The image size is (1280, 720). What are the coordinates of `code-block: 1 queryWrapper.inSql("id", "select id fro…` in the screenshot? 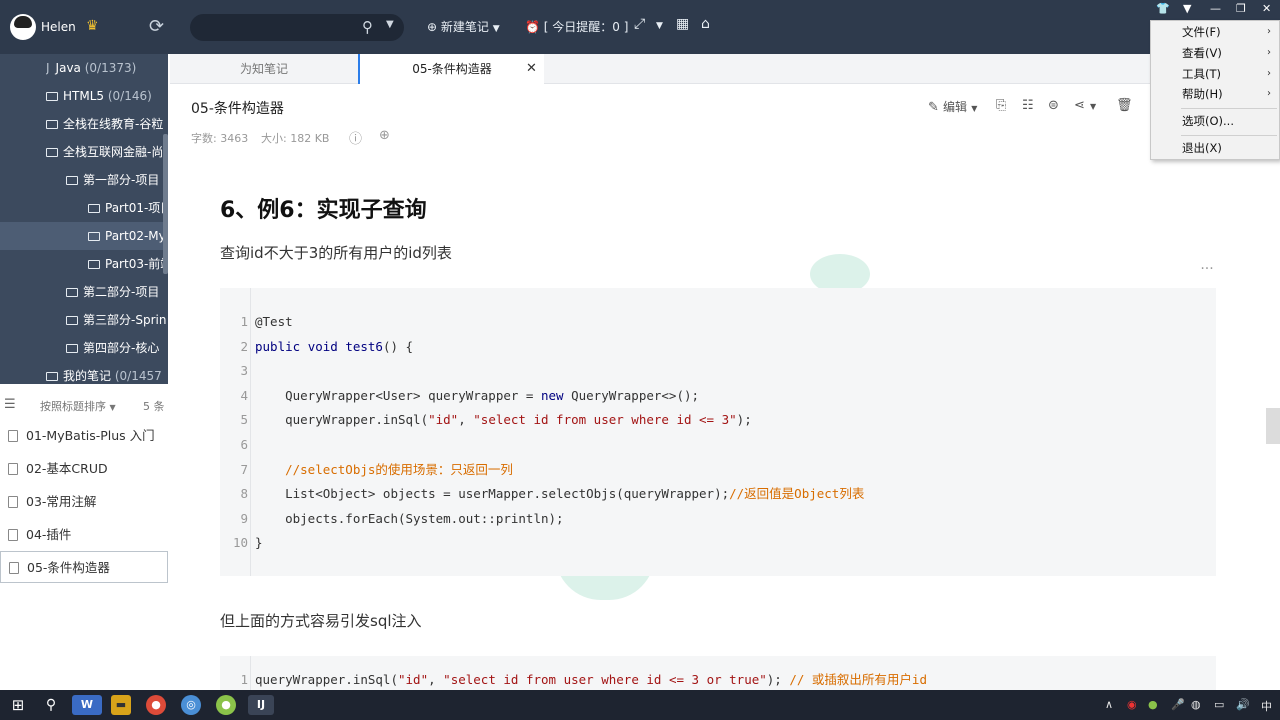 It's located at (718, 673).